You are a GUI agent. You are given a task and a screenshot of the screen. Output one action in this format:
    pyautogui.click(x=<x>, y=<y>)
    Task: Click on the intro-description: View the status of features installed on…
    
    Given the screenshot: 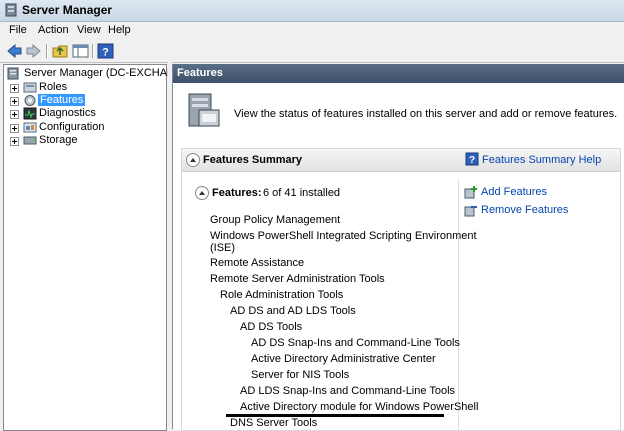 What is the action you would take?
    pyautogui.click(x=426, y=114)
    